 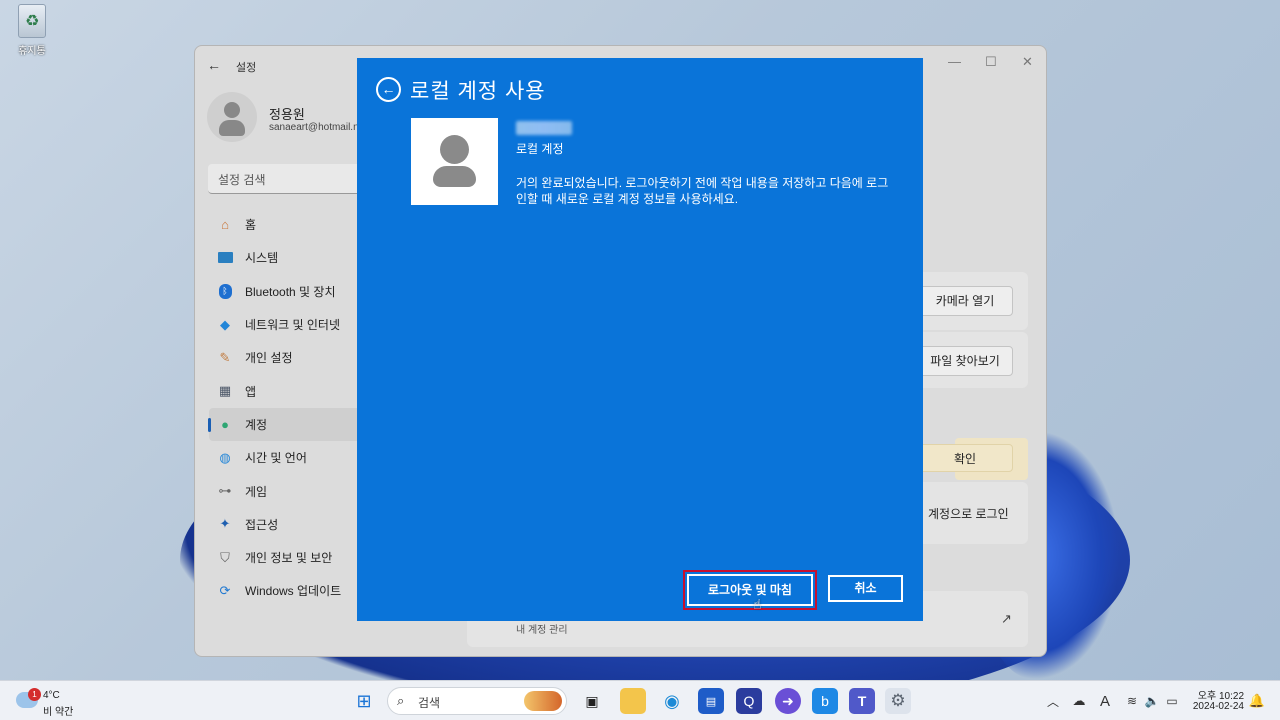 I want to click on mouse-cursor-icon: ☝, so click(x=757, y=604).